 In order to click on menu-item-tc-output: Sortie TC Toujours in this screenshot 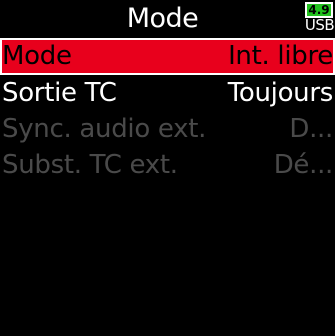, I will do `click(167, 93)`.